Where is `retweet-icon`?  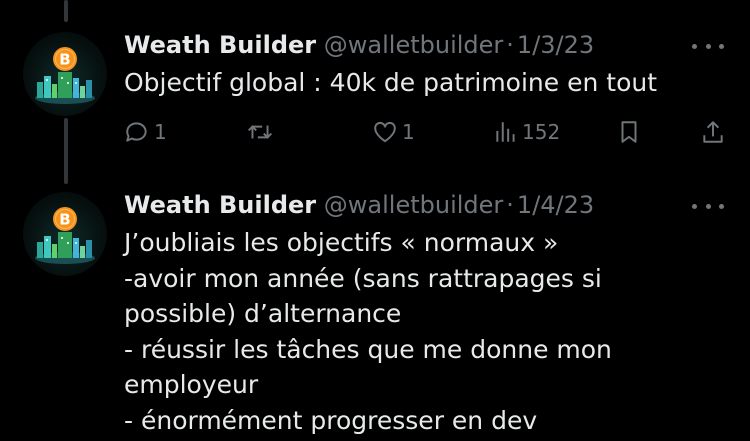
retweet-icon is located at coordinates (260, 132).